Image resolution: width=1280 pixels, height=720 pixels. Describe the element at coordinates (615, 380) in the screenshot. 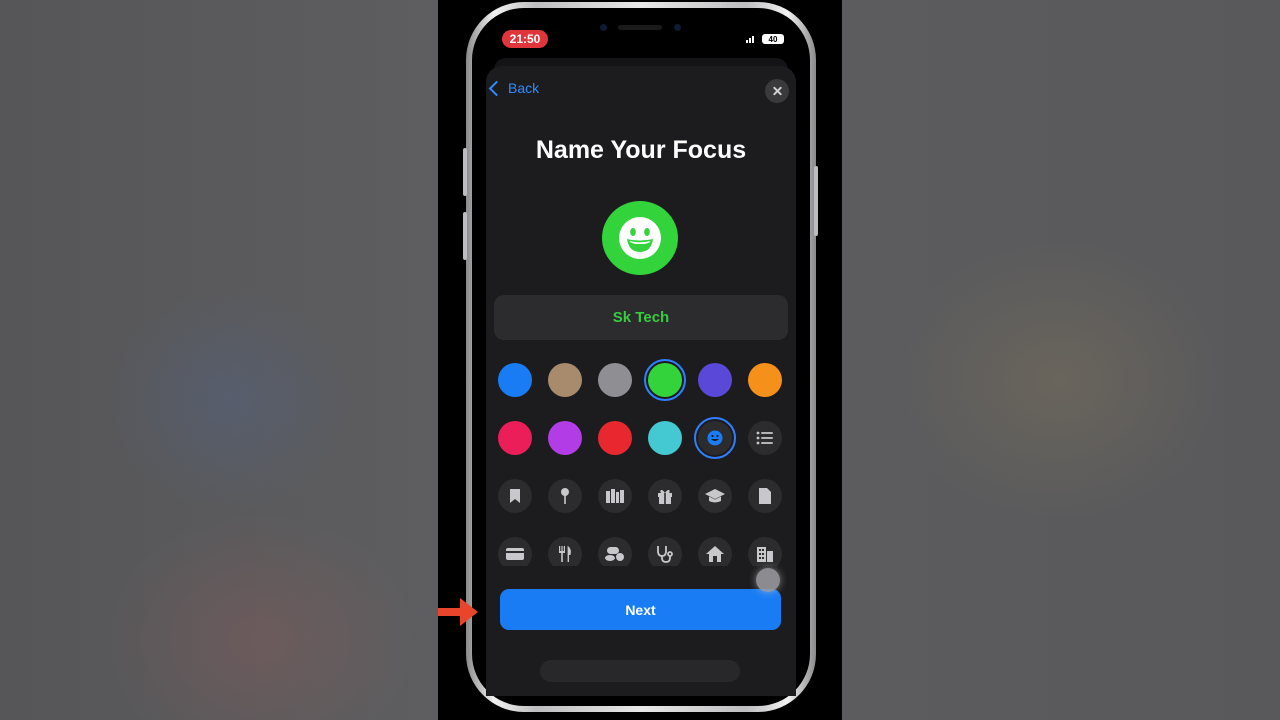

I see `color-swatch-gray` at that location.